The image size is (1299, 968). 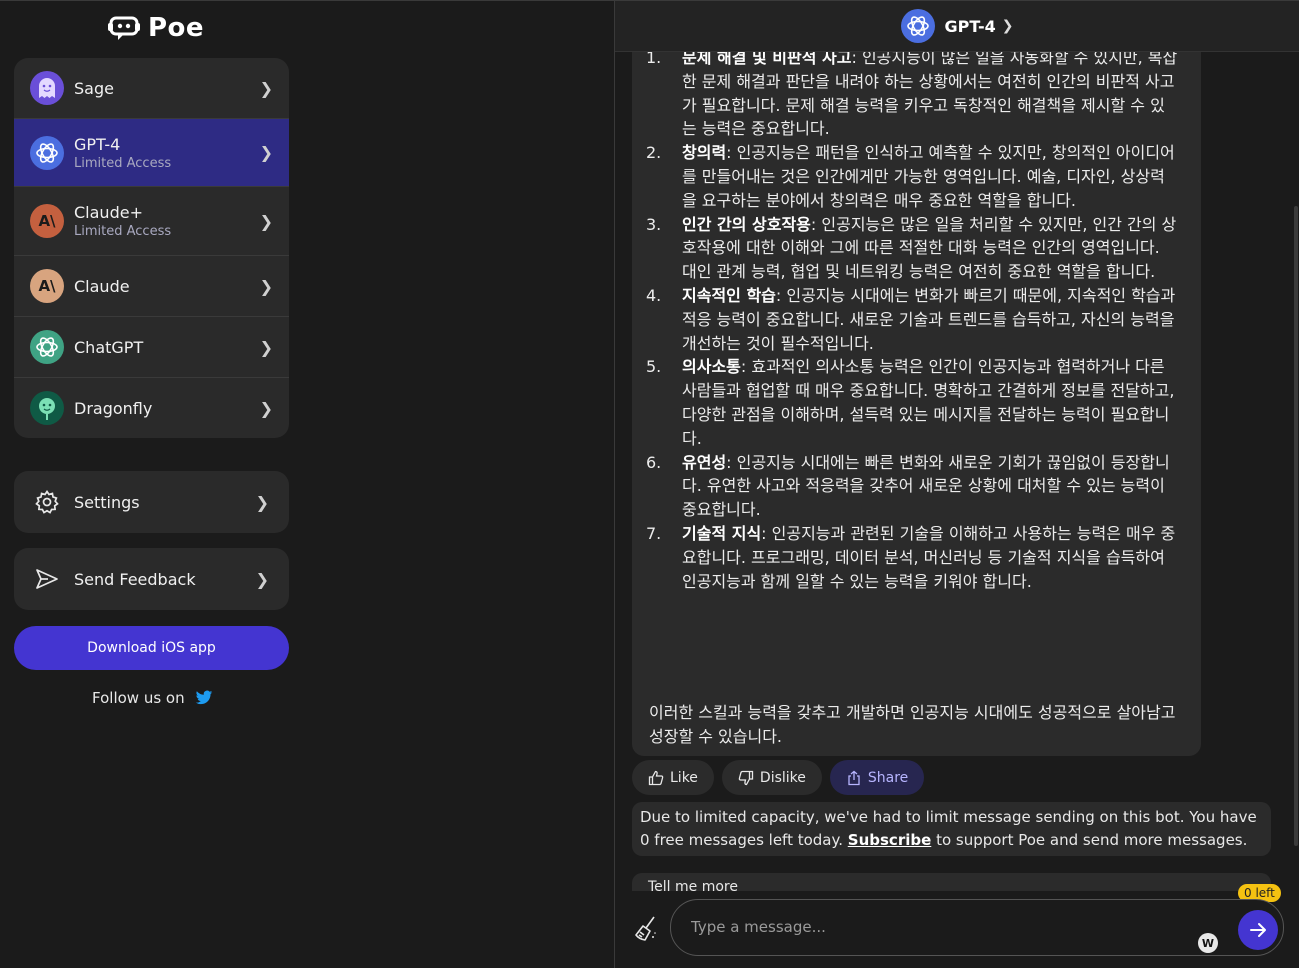 What do you see at coordinates (151, 502) in the screenshot?
I see `settings-button: Settings ❯` at bounding box center [151, 502].